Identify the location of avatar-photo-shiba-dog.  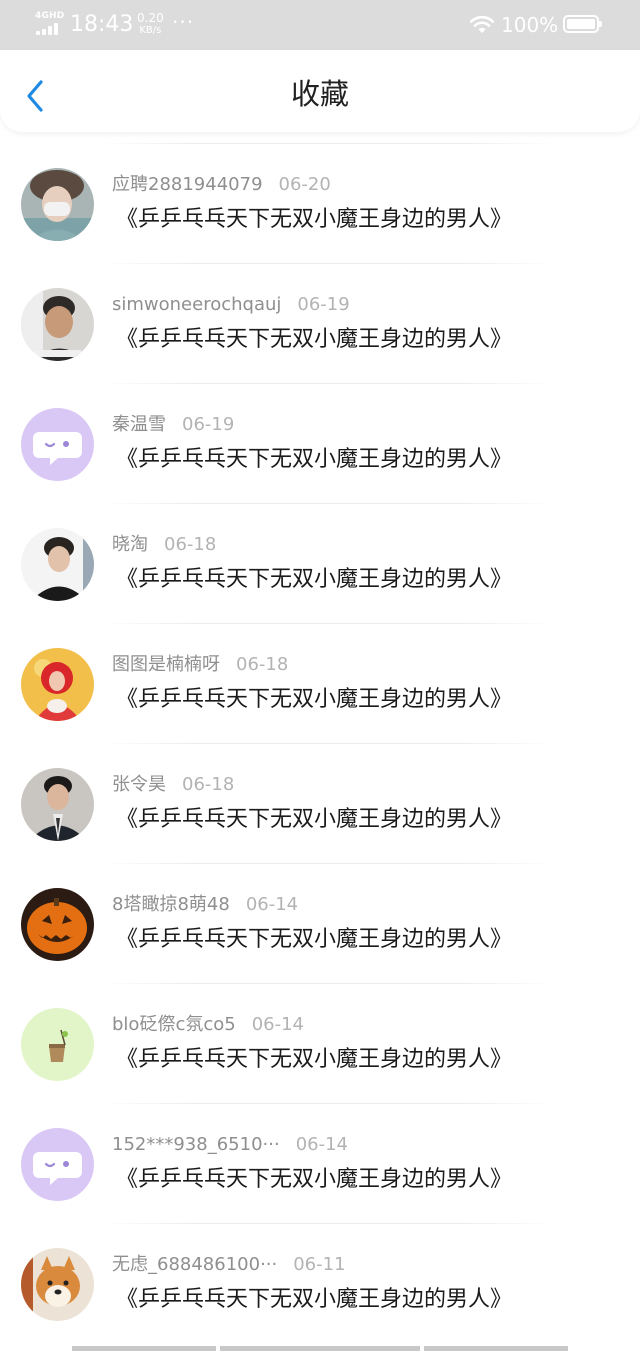
(57, 1284).